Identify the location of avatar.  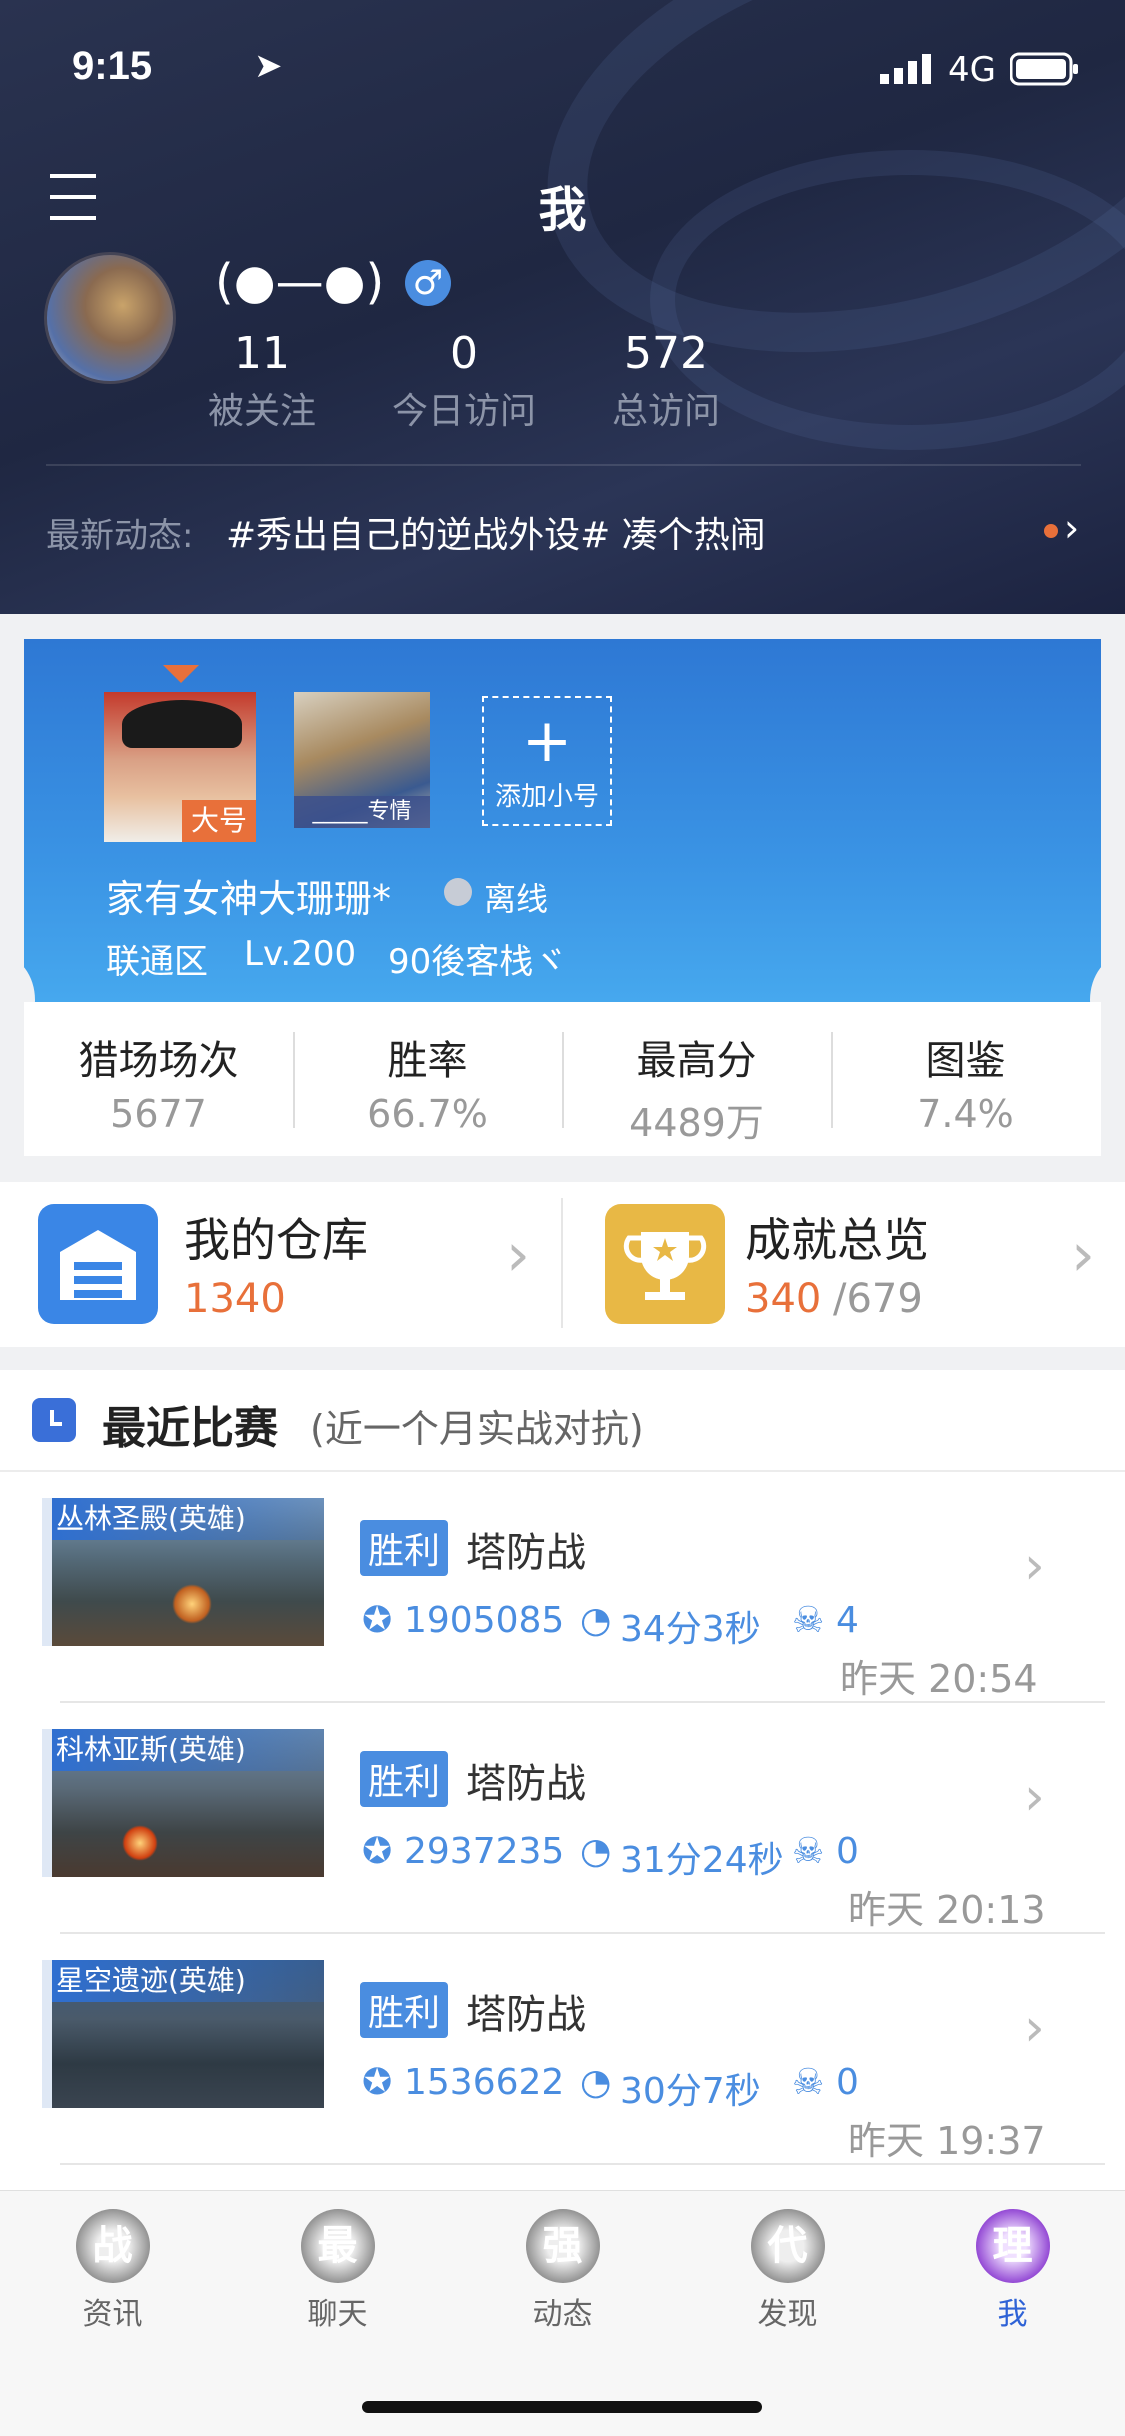
(110, 318).